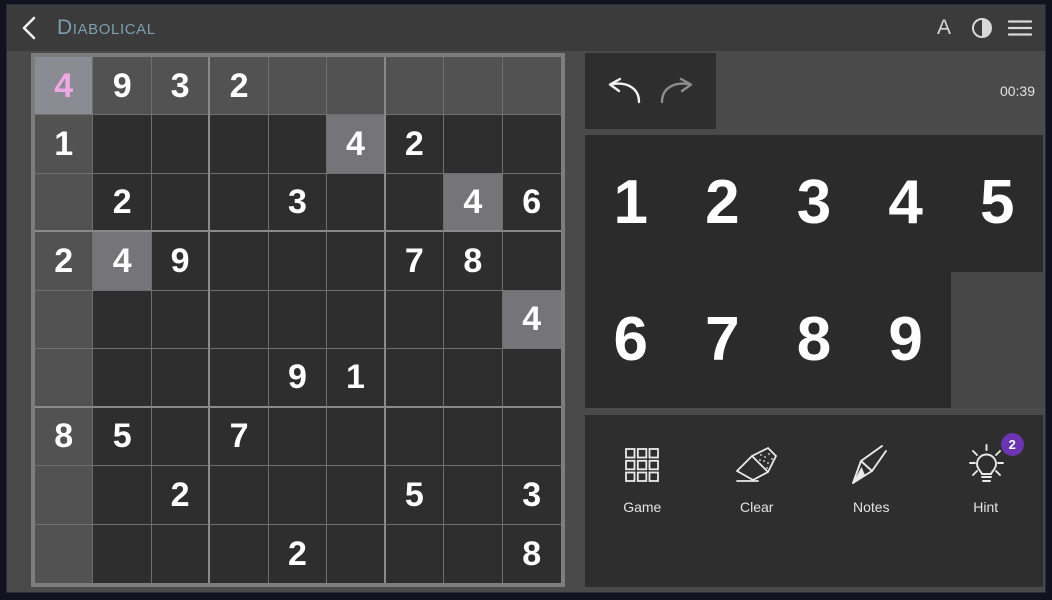  What do you see at coordinates (239, 378) in the screenshot?
I see `cell-r6c4` at bounding box center [239, 378].